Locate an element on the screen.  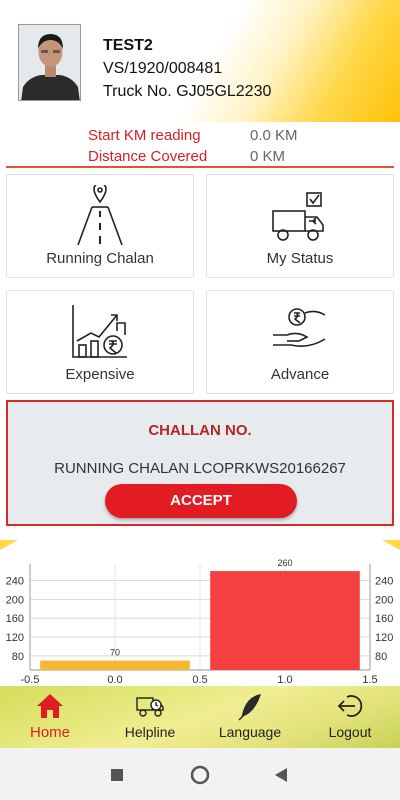
x-tick-label: 1.5 is located at coordinates (369, 680).